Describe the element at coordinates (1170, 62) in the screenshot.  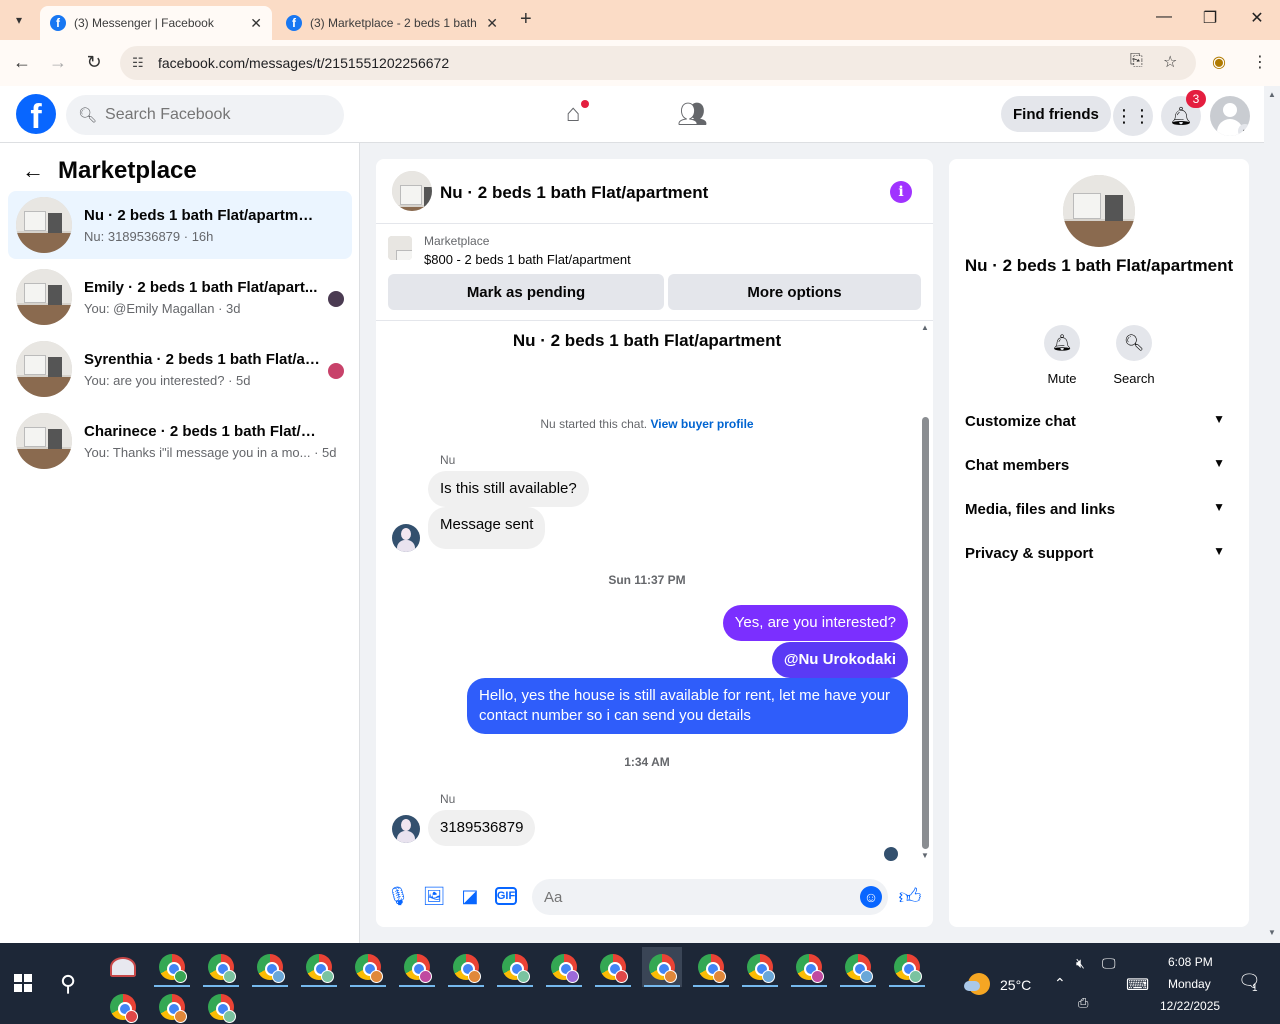
I see `bookmark-star-icon: ☆` at that location.